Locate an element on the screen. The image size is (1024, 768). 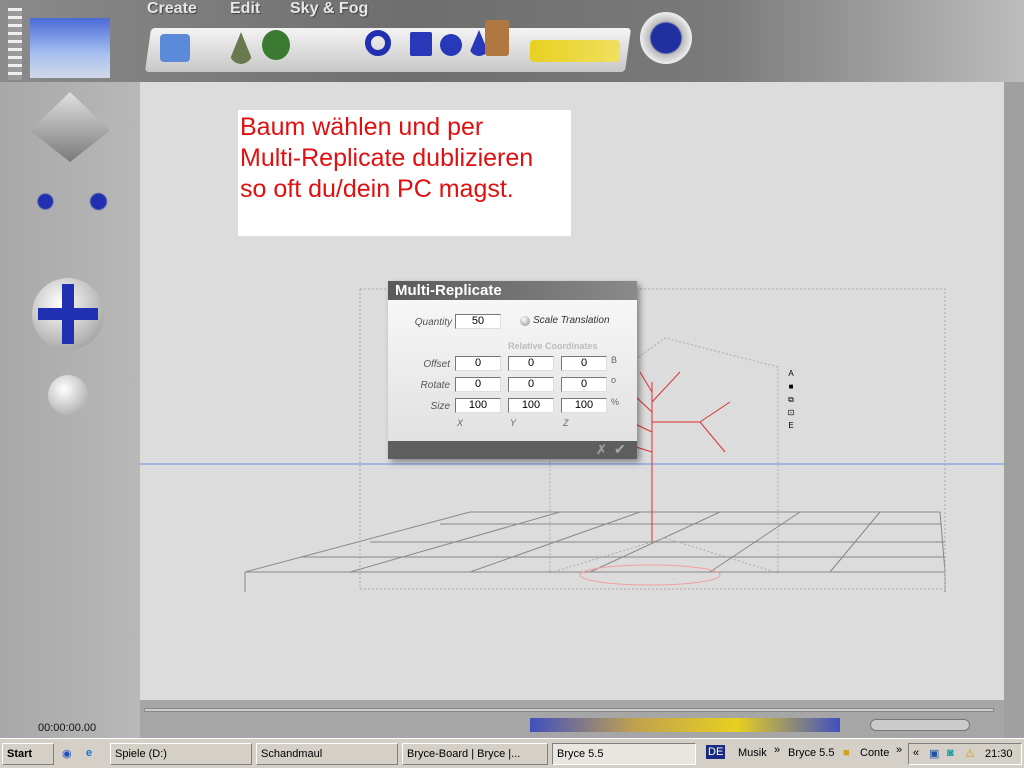
taskbar-item-bryce: Bryce 5.5 is located at coordinates (624, 754).